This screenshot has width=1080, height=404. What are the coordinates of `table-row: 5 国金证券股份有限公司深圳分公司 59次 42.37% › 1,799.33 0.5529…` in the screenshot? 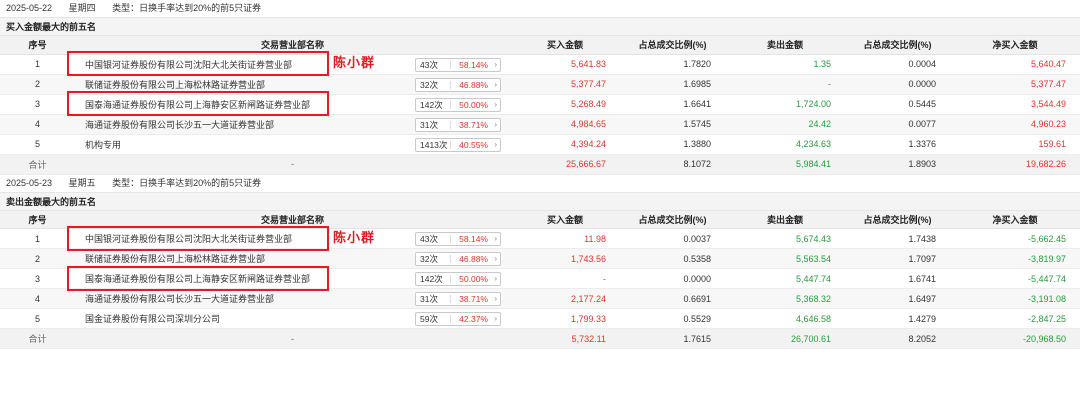 It's located at (540, 318).